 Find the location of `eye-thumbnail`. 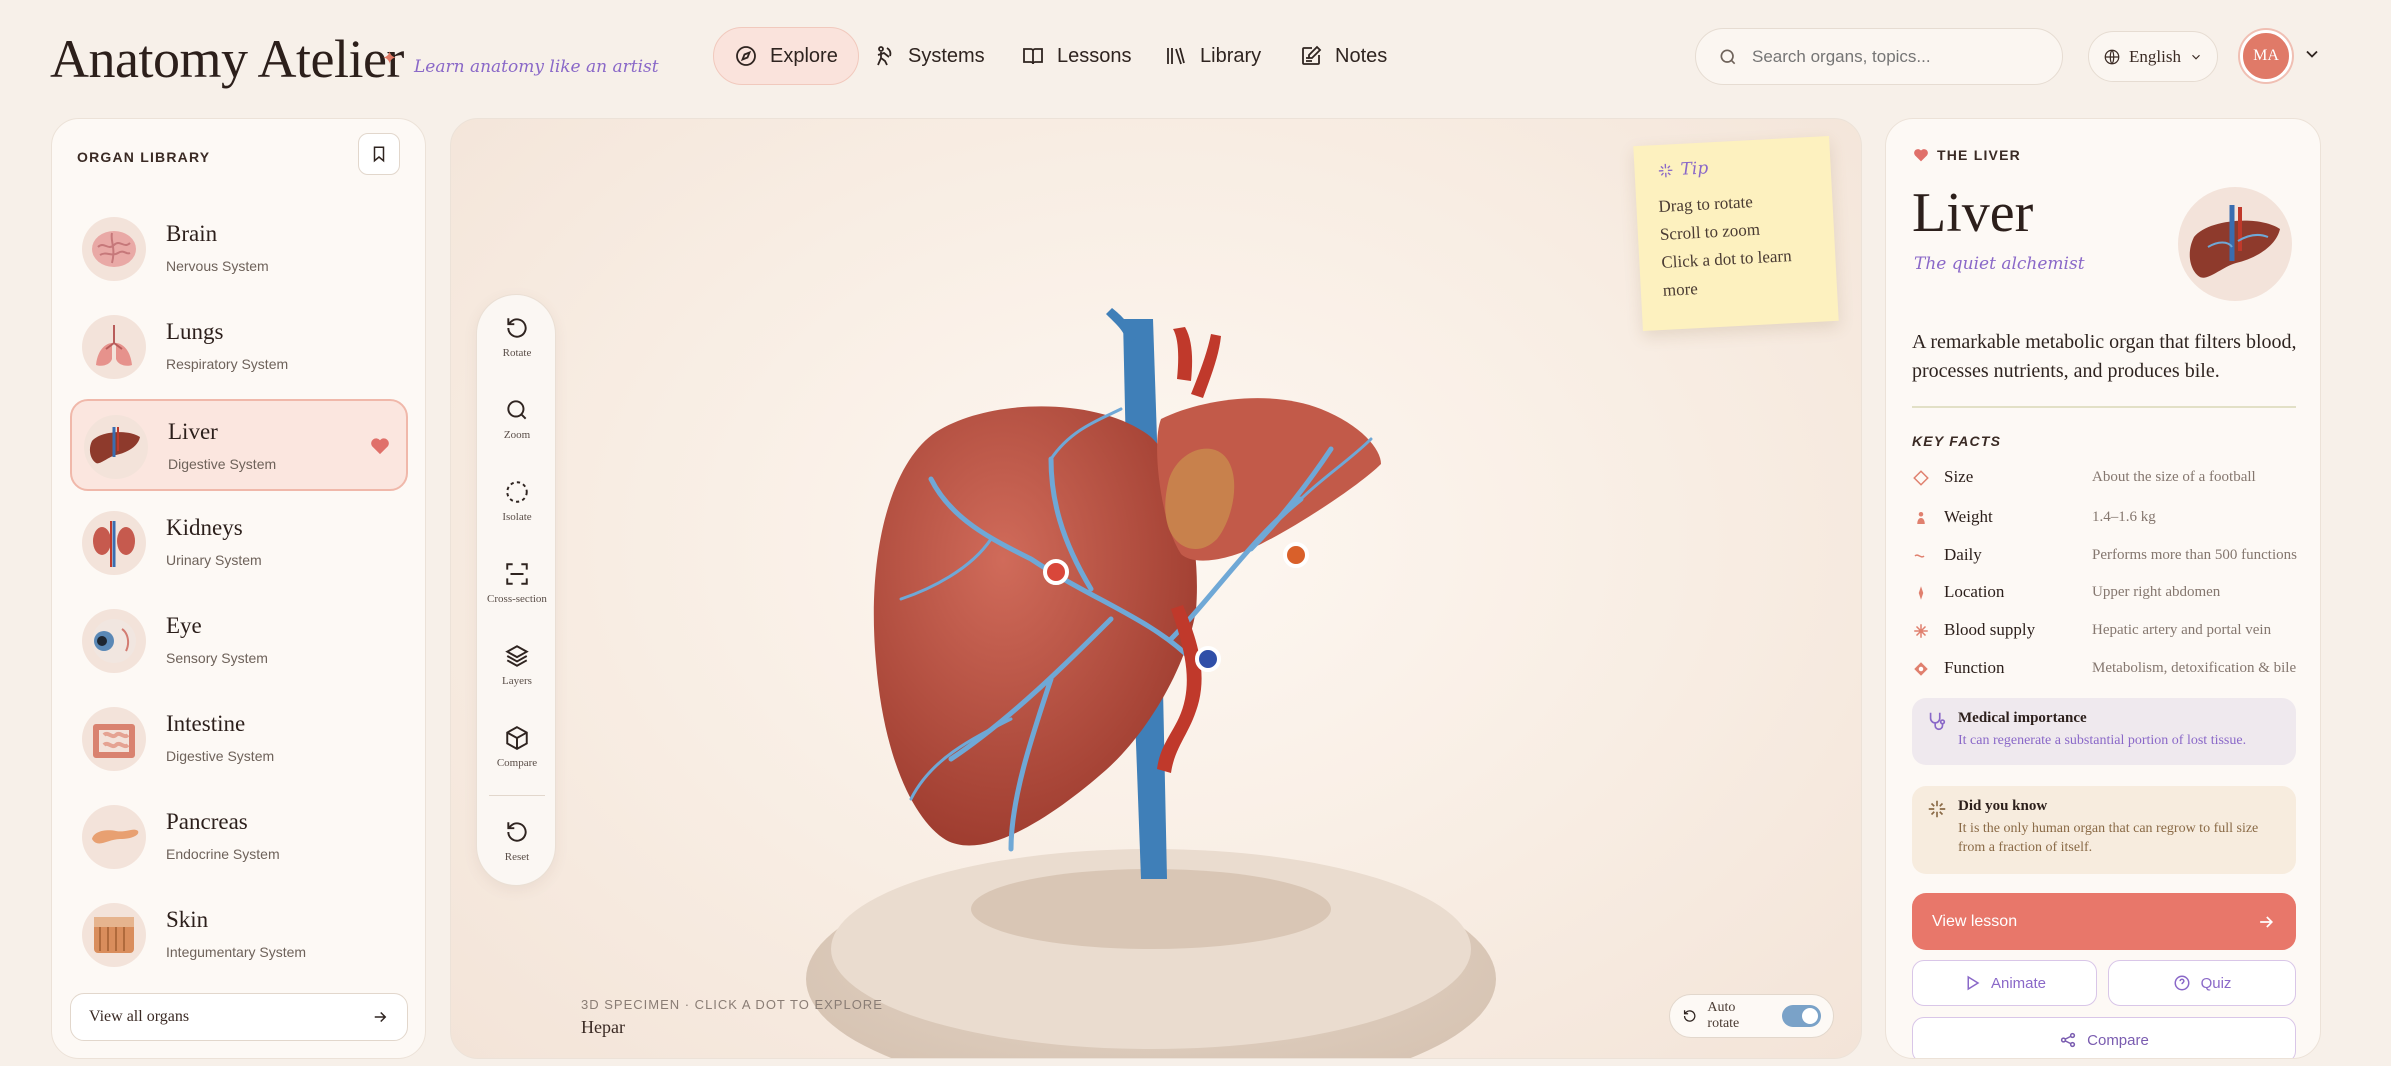

eye-thumbnail is located at coordinates (114, 641).